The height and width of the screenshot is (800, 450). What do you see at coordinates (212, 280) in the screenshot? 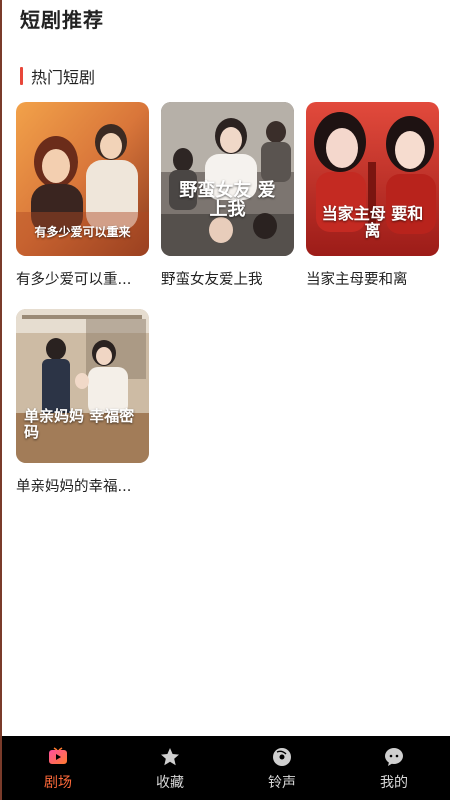
I see `drama-title: 野蛮女友爱上我` at bounding box center [212, 280].